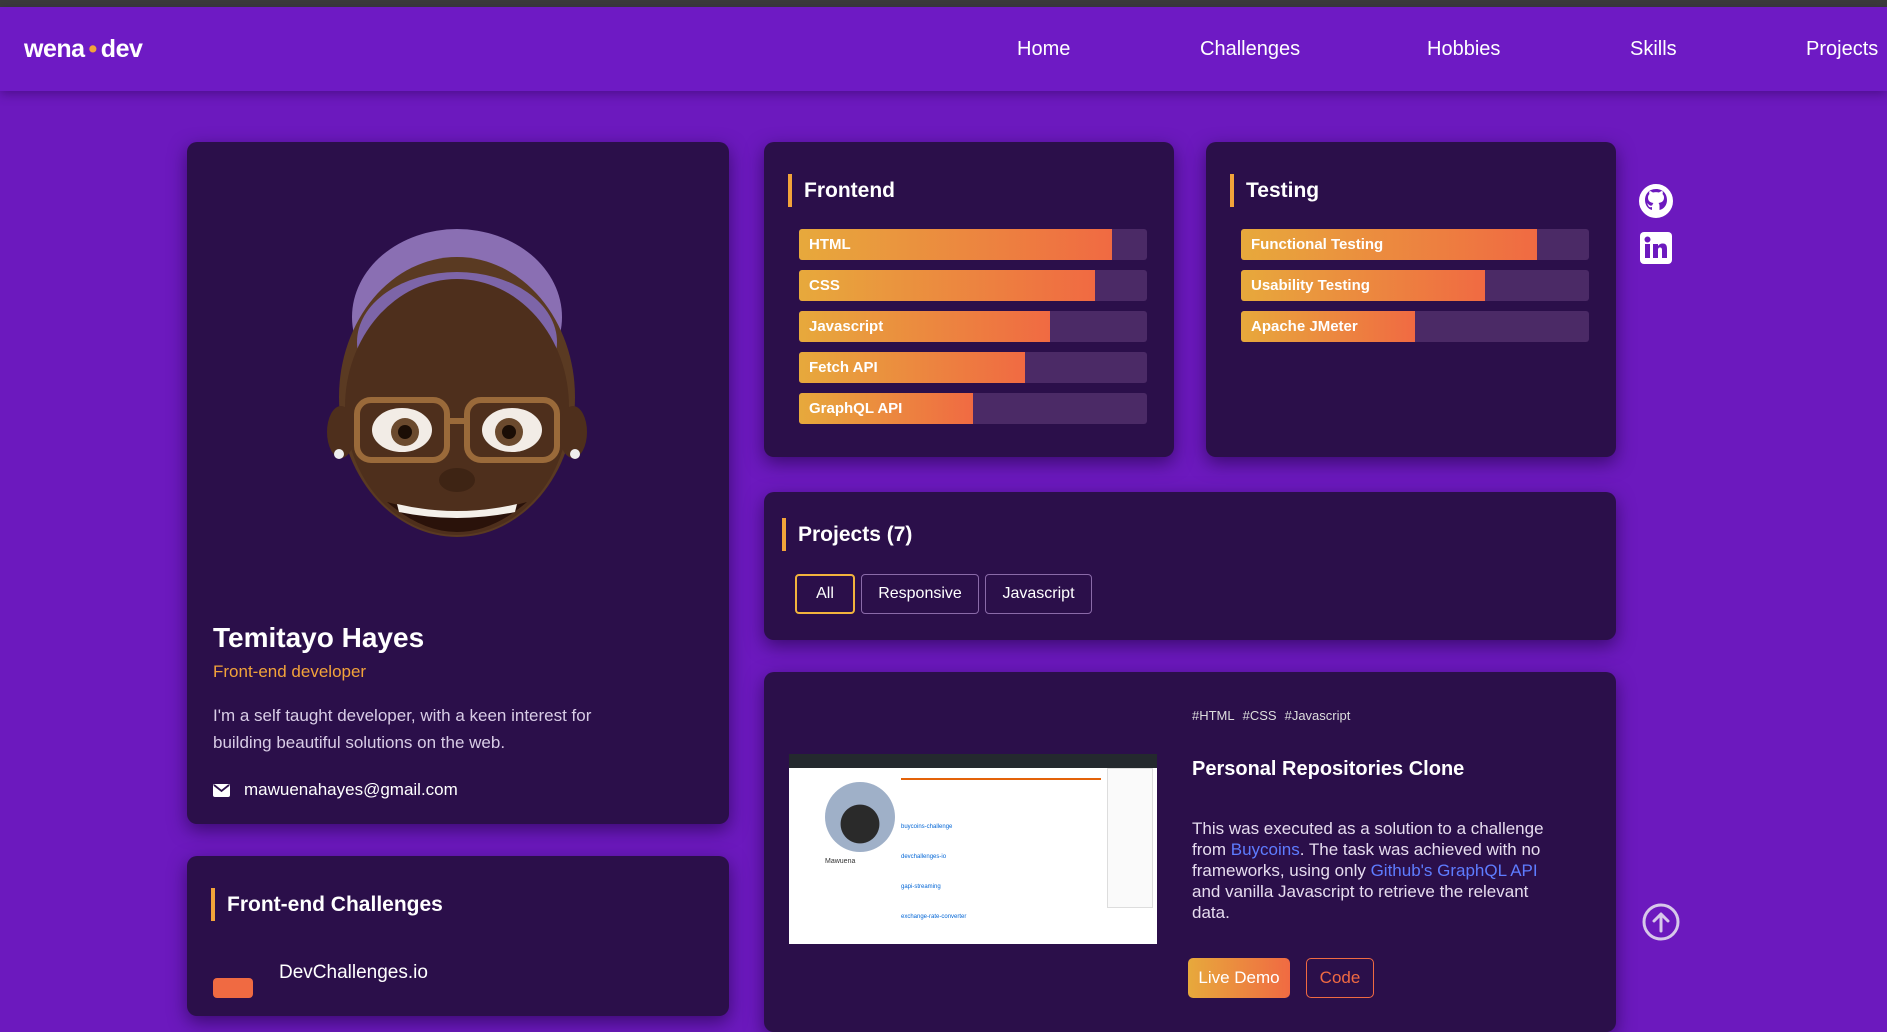  What do you see at coordinates (1274, 190) in the screenshot?
I see `testing-title: Testing` at bounding box center [1274, 190].